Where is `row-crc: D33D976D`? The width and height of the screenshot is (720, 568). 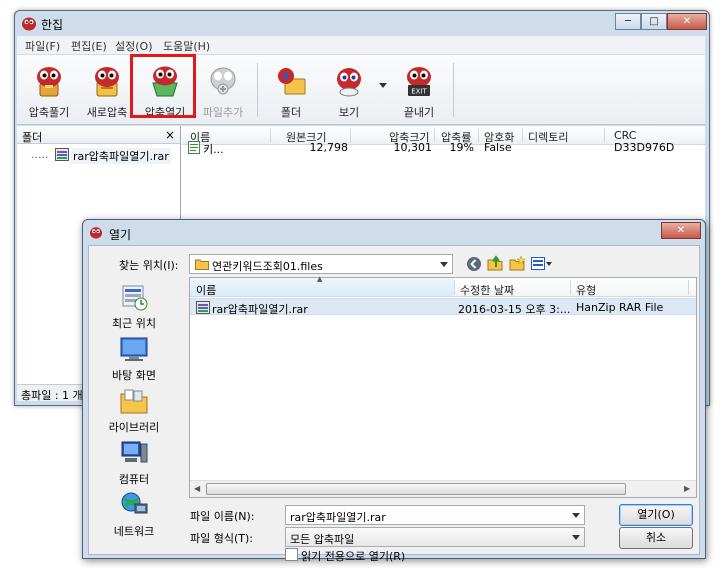
row-crc: D33D976D is located at coordinates (644, 147).